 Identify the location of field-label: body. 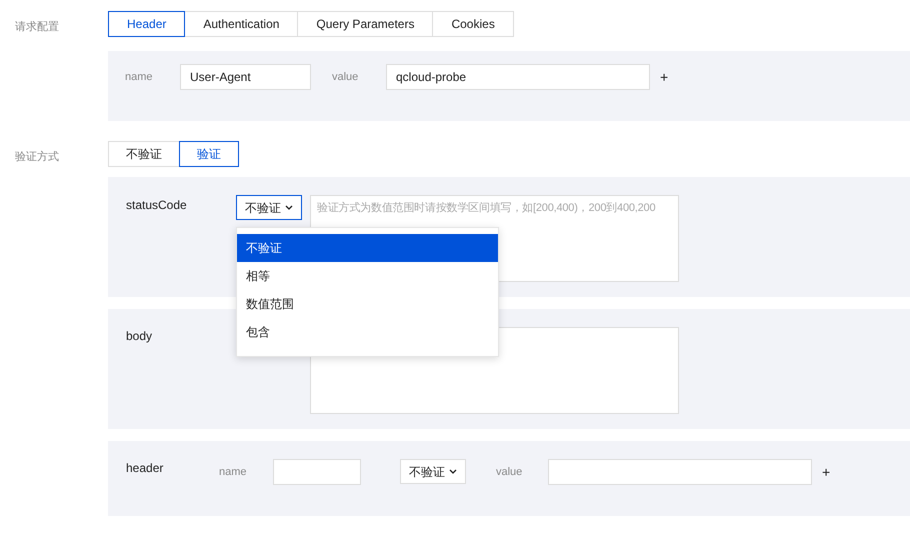
(140, 336).